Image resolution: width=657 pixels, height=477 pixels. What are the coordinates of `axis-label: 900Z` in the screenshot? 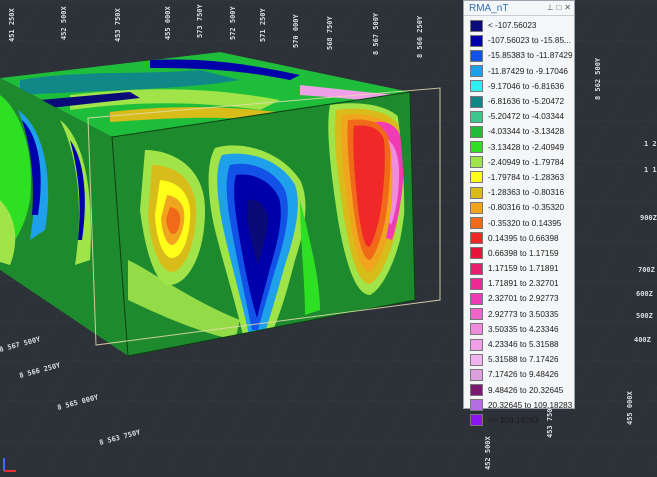 It's located at (648, 218).